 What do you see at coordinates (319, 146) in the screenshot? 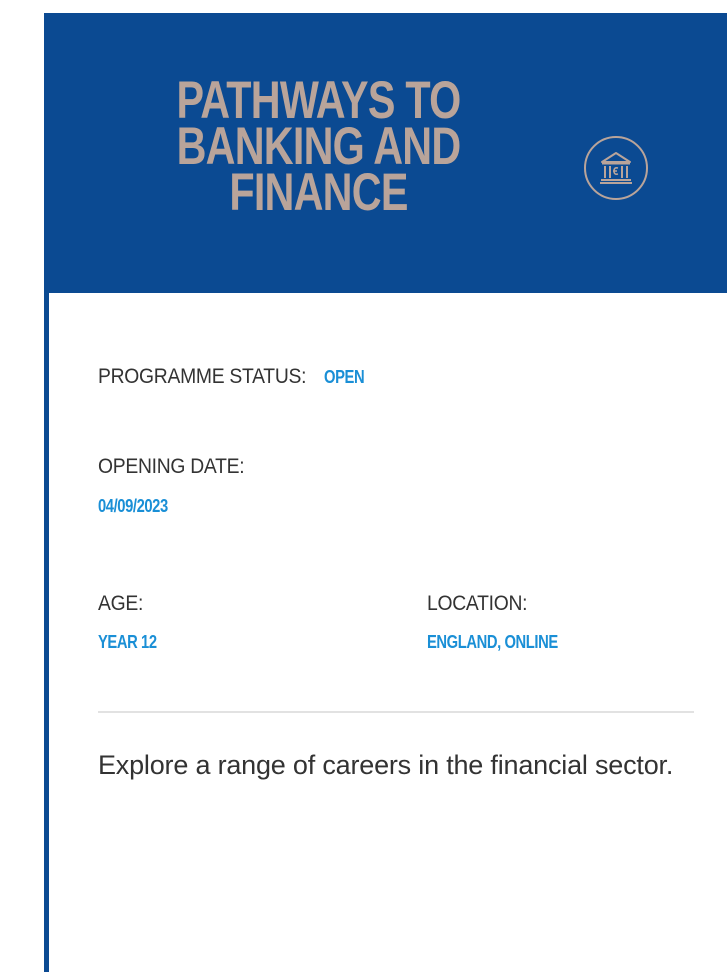
I see `card-title: PATHWAYS TO BANKING AND FINANCE` at bounding box center [319, 146].